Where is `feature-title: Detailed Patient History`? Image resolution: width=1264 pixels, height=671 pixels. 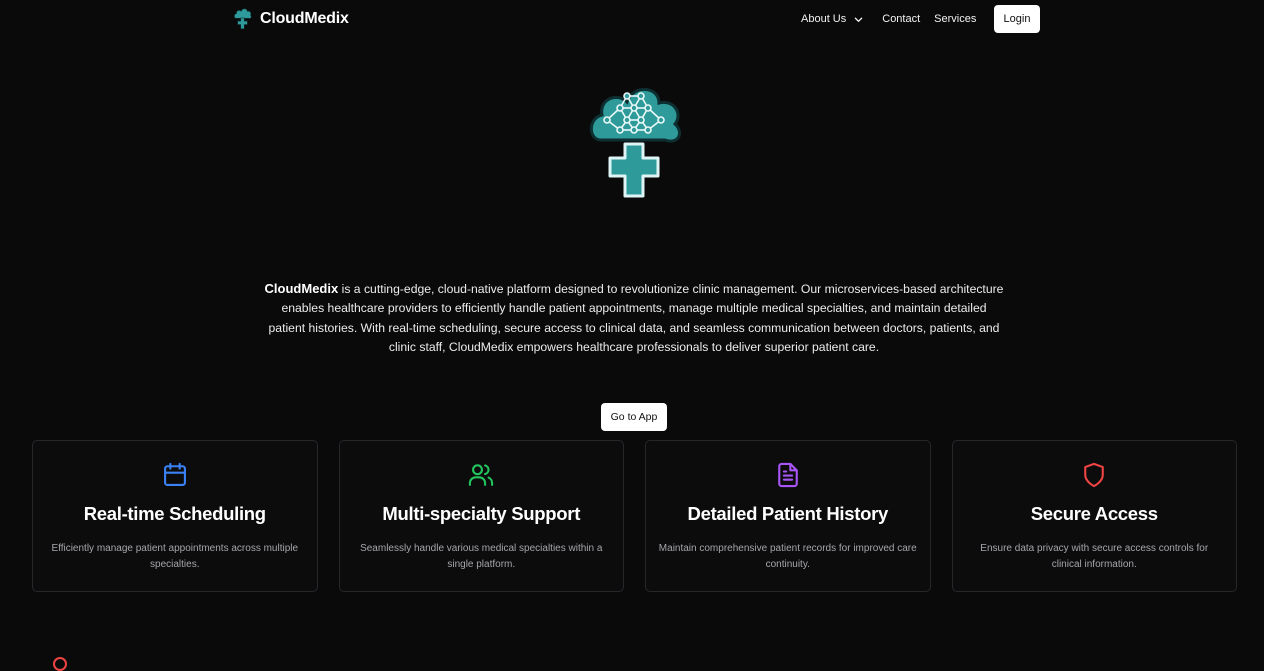
feature-title: Detailed Patient History is located at coordinates (788, 513).